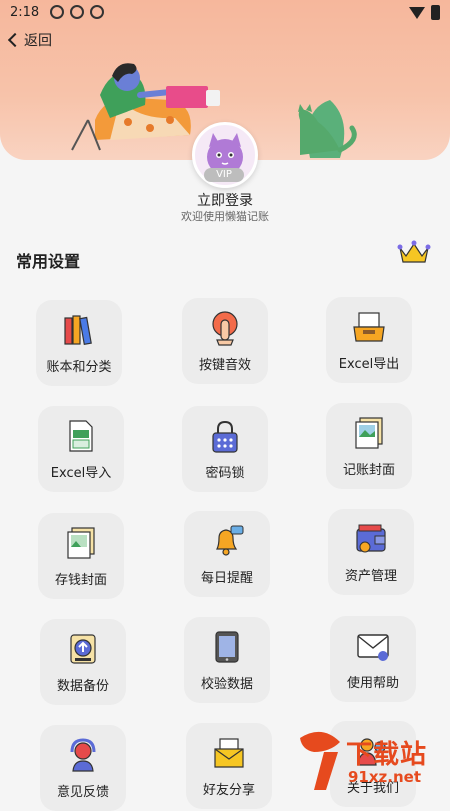 The width and height of the screenshot is (450, 811). What do you see at coordinates (368, 470) in the screenshot?
I see `settings-item-label: 记账封面` at bounding box center [368, 470].